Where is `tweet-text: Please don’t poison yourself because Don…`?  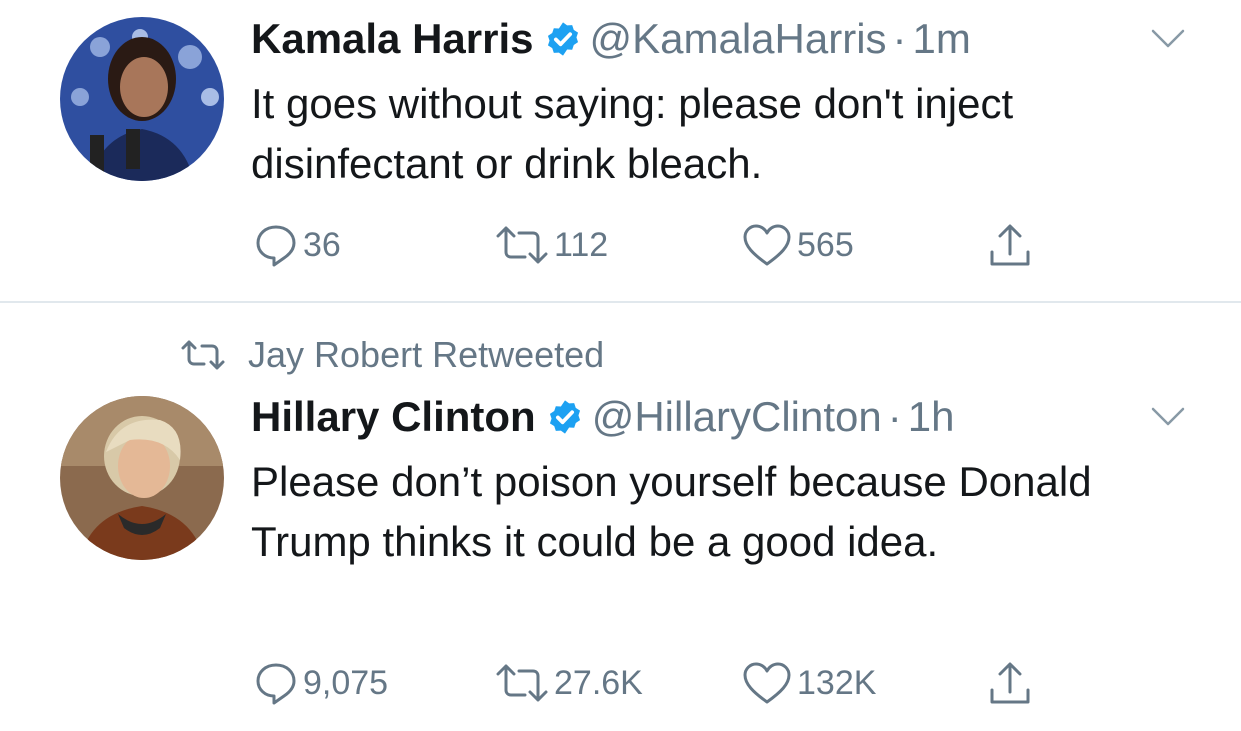
tweet-text: Please don’t poison yourself because Don… is located at coordinates (671, 511).